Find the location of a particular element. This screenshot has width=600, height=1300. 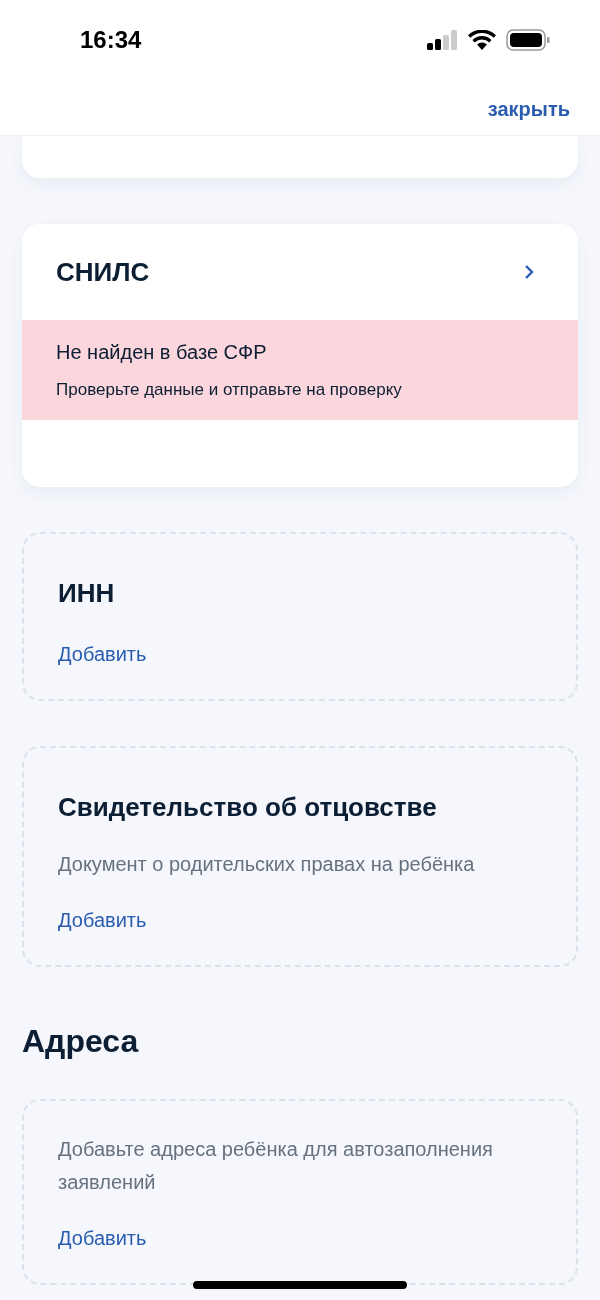

battery-icon is located at coordinates (528, 40).